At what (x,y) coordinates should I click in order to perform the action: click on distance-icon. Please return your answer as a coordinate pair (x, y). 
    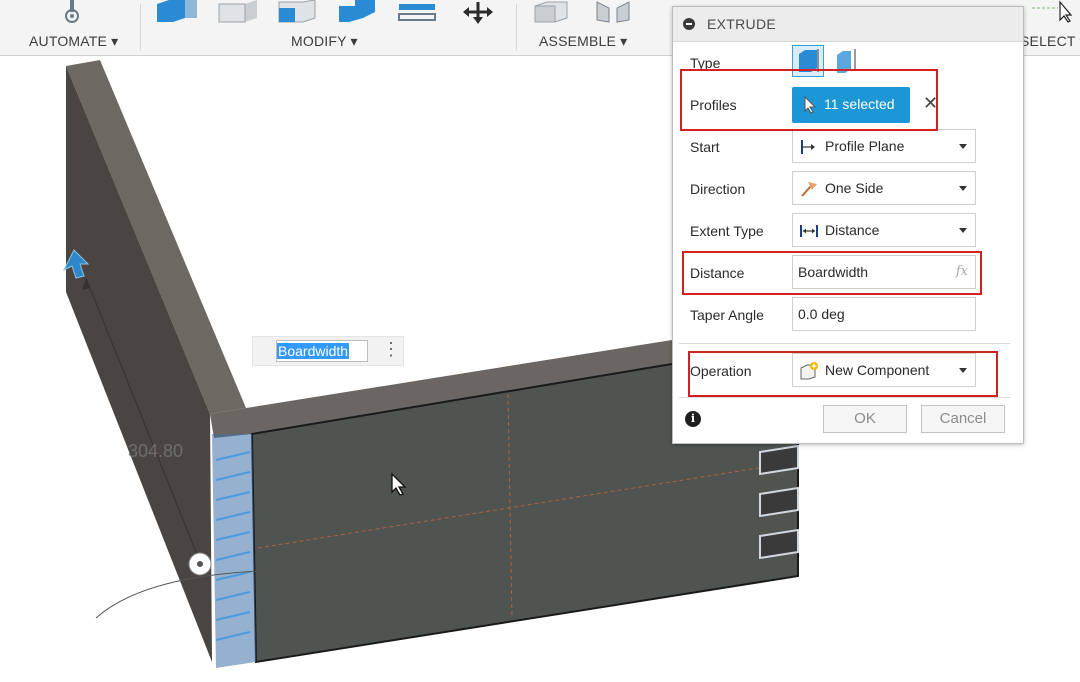
    Looking at the image, I should click on (809, 231).